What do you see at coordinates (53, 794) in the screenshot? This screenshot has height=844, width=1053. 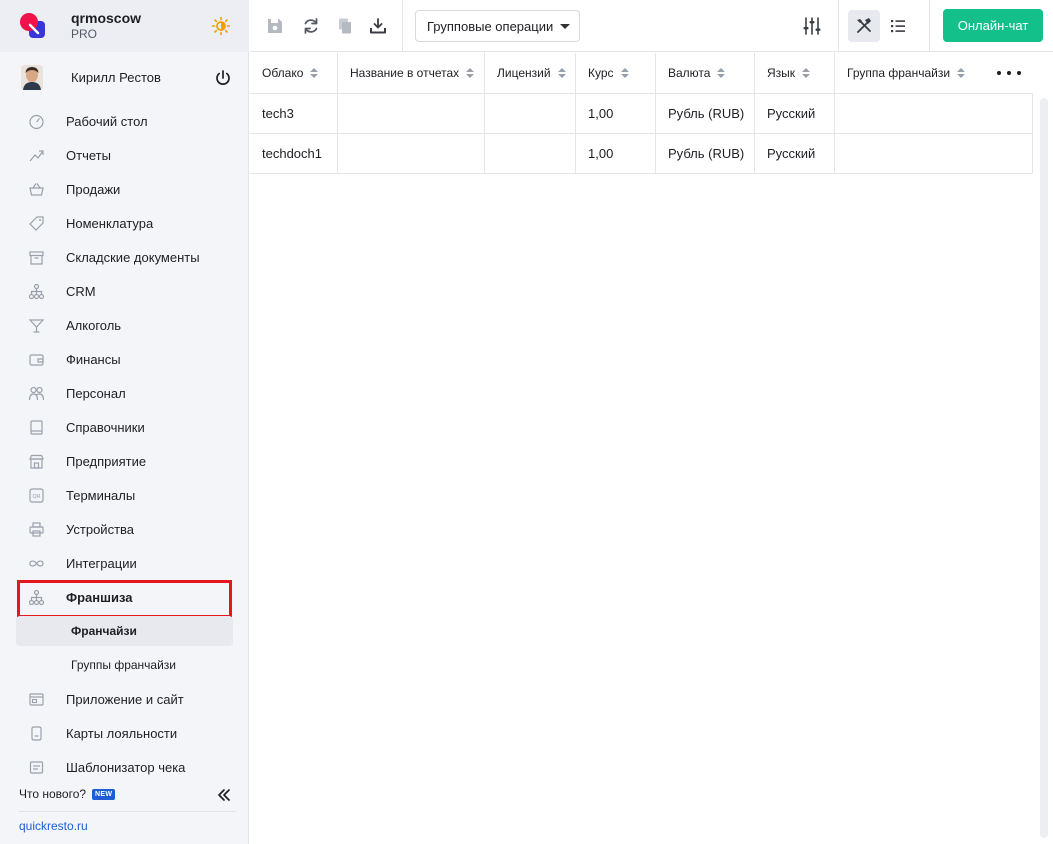 I see `whats-new-label: Что нового?` at bounding box center [53, 794].